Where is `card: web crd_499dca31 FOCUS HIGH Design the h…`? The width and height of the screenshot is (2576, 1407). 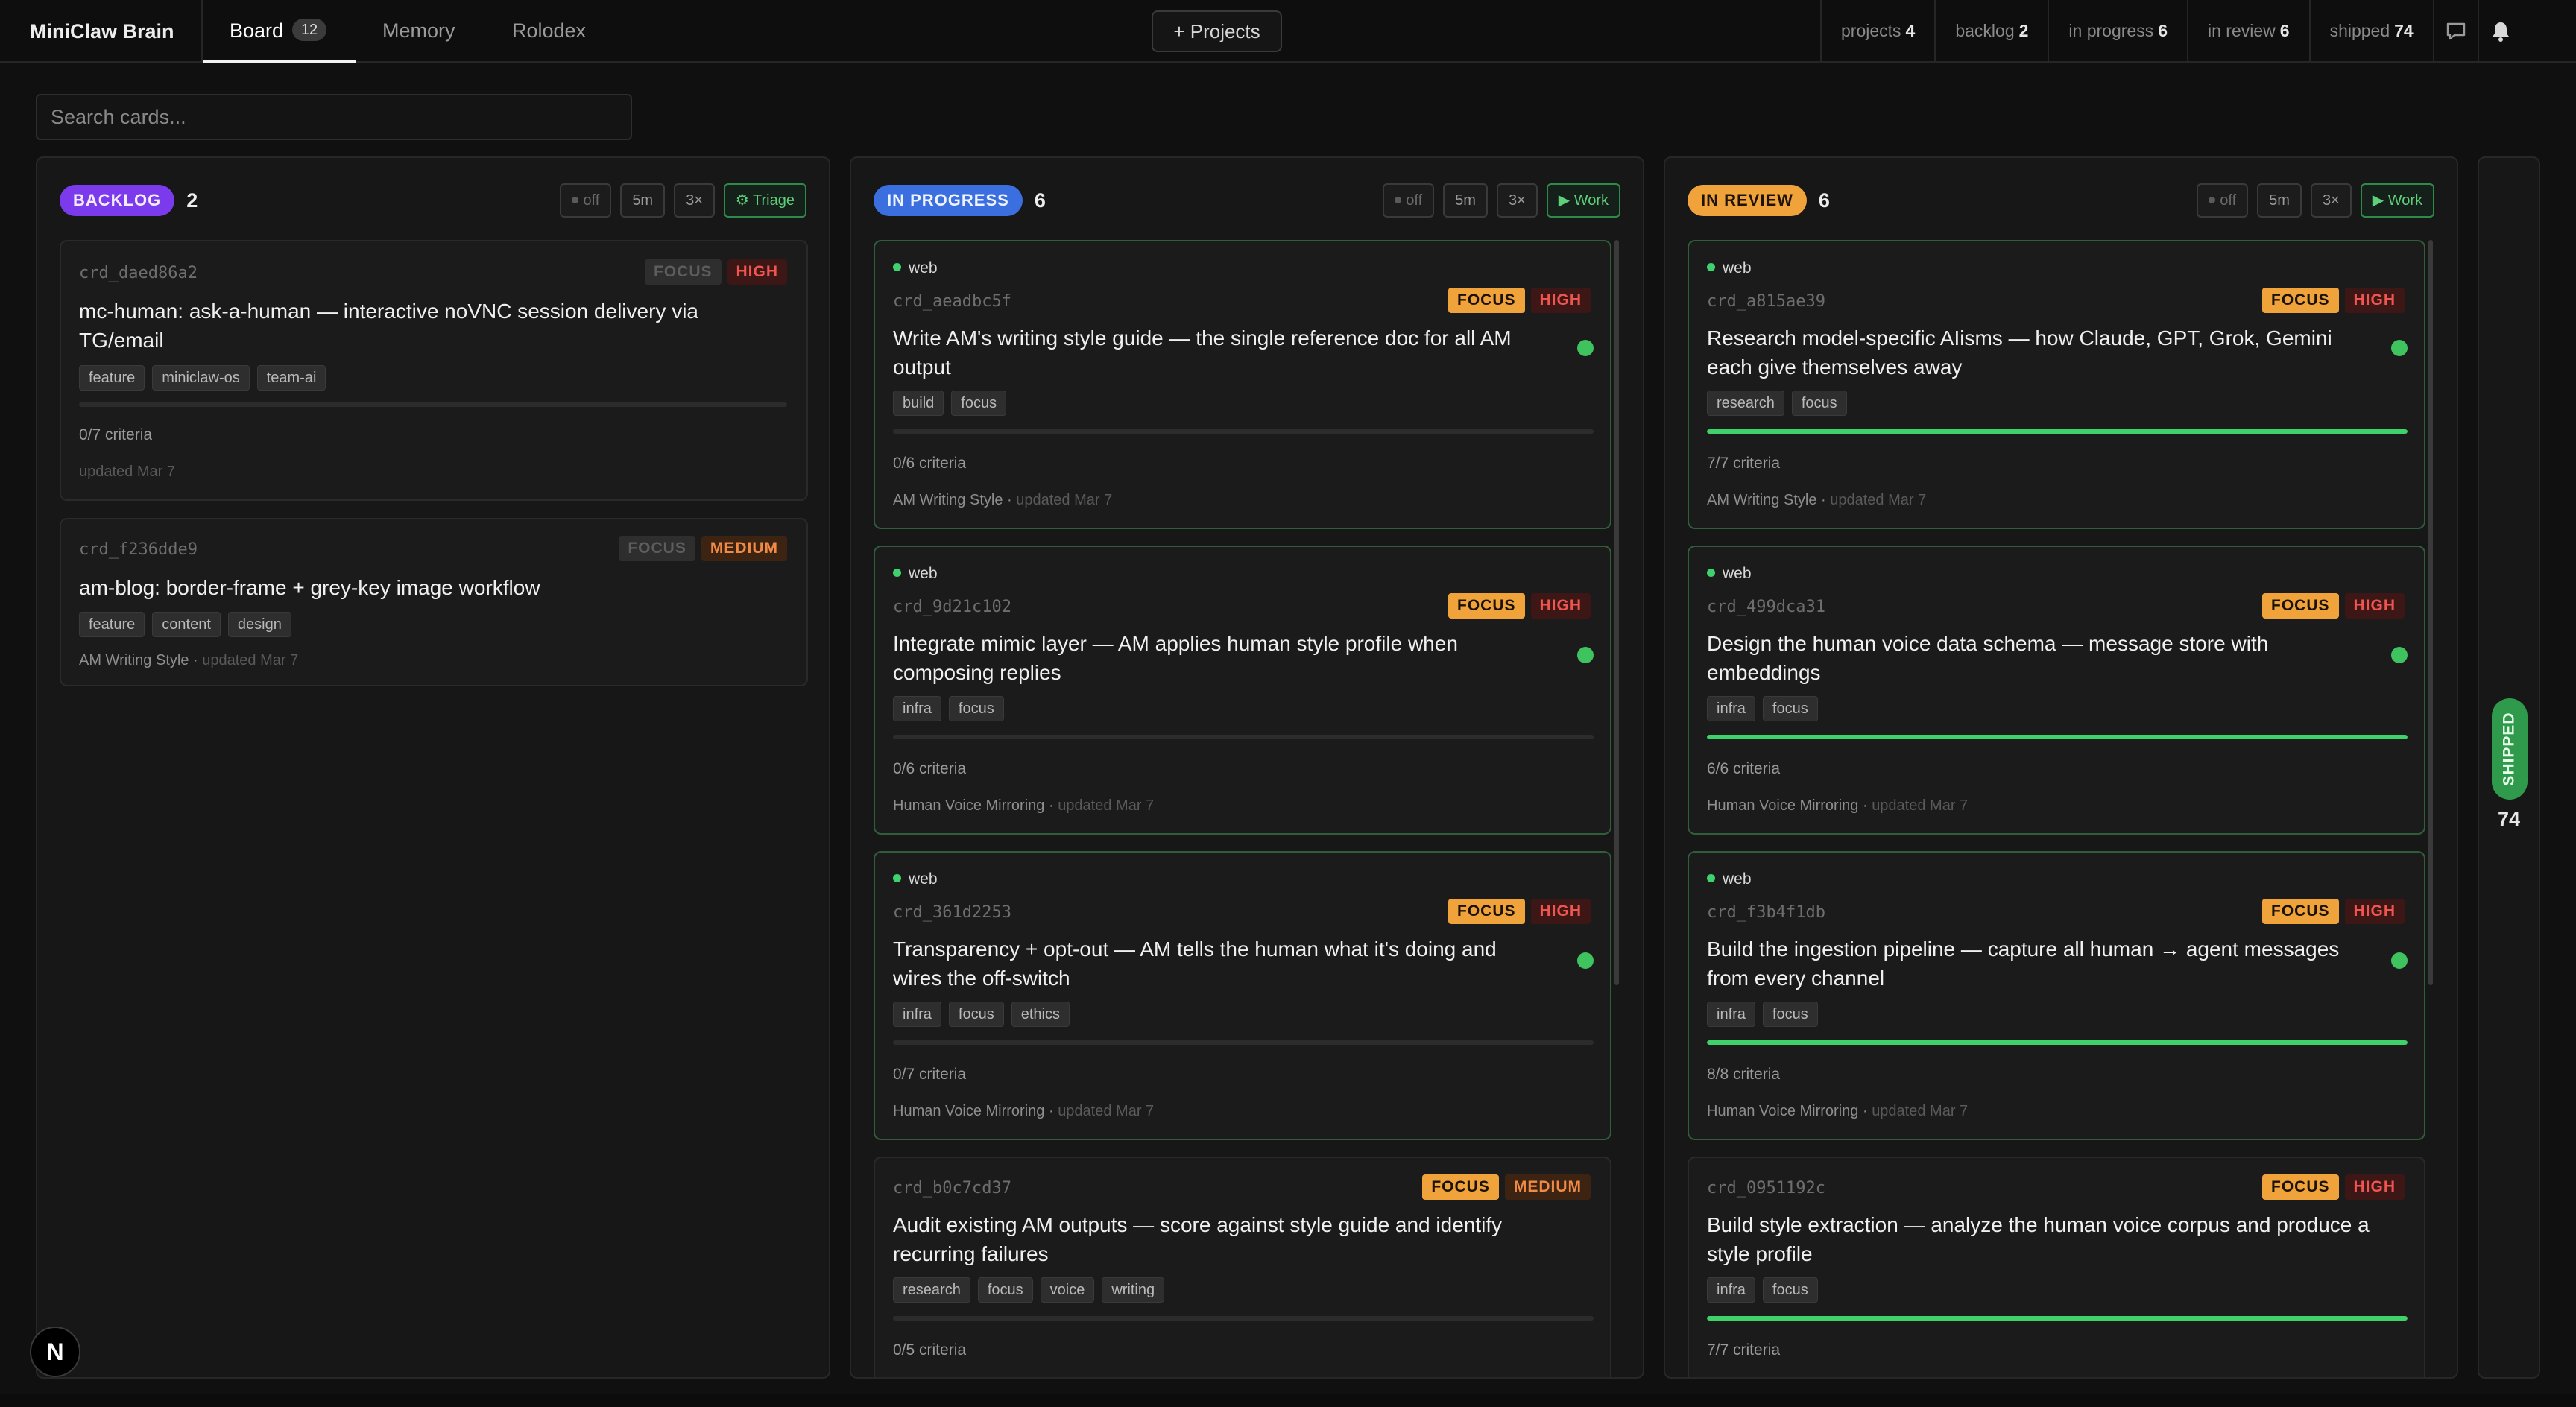
card: web crd_499dca31 FOCUS HIGH Design the h… is located at coordinates (2056, 690).